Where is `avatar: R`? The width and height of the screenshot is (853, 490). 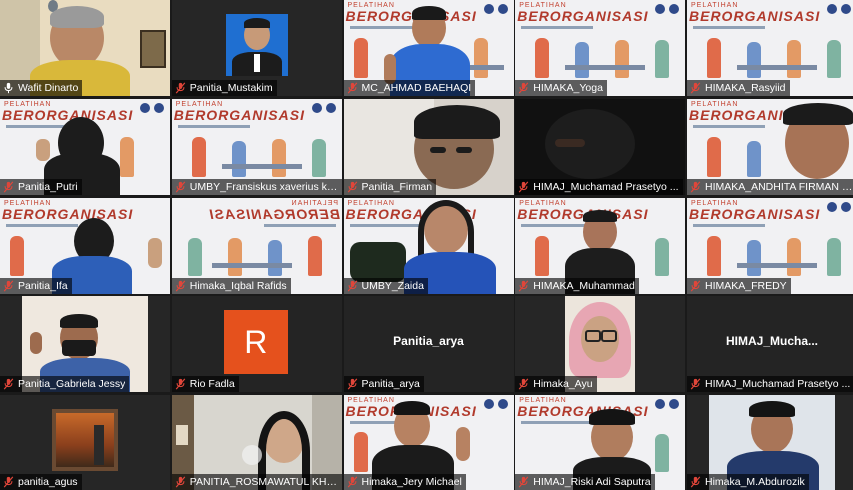
avatar: R is located at coordinates (255, 342).